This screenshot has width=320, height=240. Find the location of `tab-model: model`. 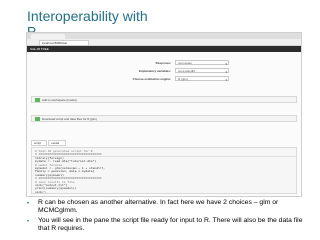

tab-model: model is located at coordinates (57, 143).